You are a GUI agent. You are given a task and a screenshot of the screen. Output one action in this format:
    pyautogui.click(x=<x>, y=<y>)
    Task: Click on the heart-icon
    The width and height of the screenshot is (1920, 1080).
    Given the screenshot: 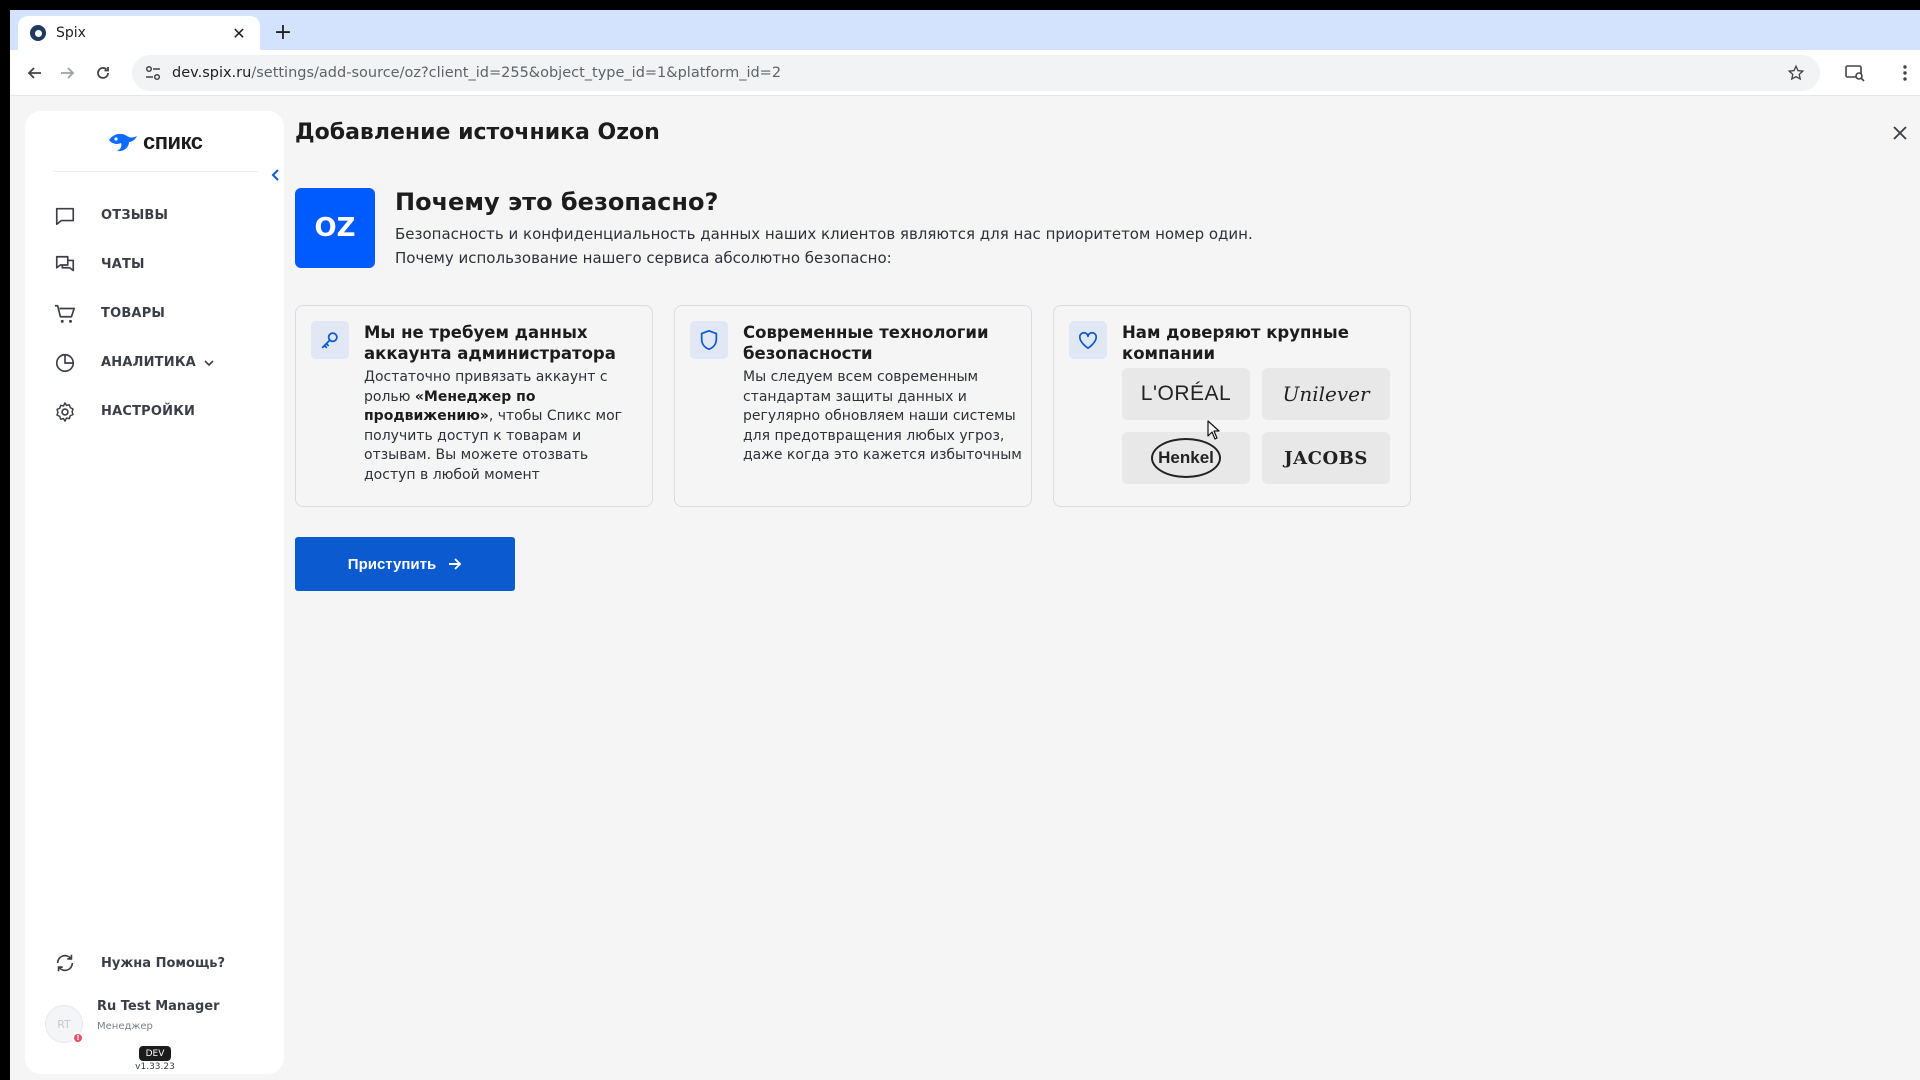 What is the action you would take?
    pyautogui.click(x=1088, y=340)
    